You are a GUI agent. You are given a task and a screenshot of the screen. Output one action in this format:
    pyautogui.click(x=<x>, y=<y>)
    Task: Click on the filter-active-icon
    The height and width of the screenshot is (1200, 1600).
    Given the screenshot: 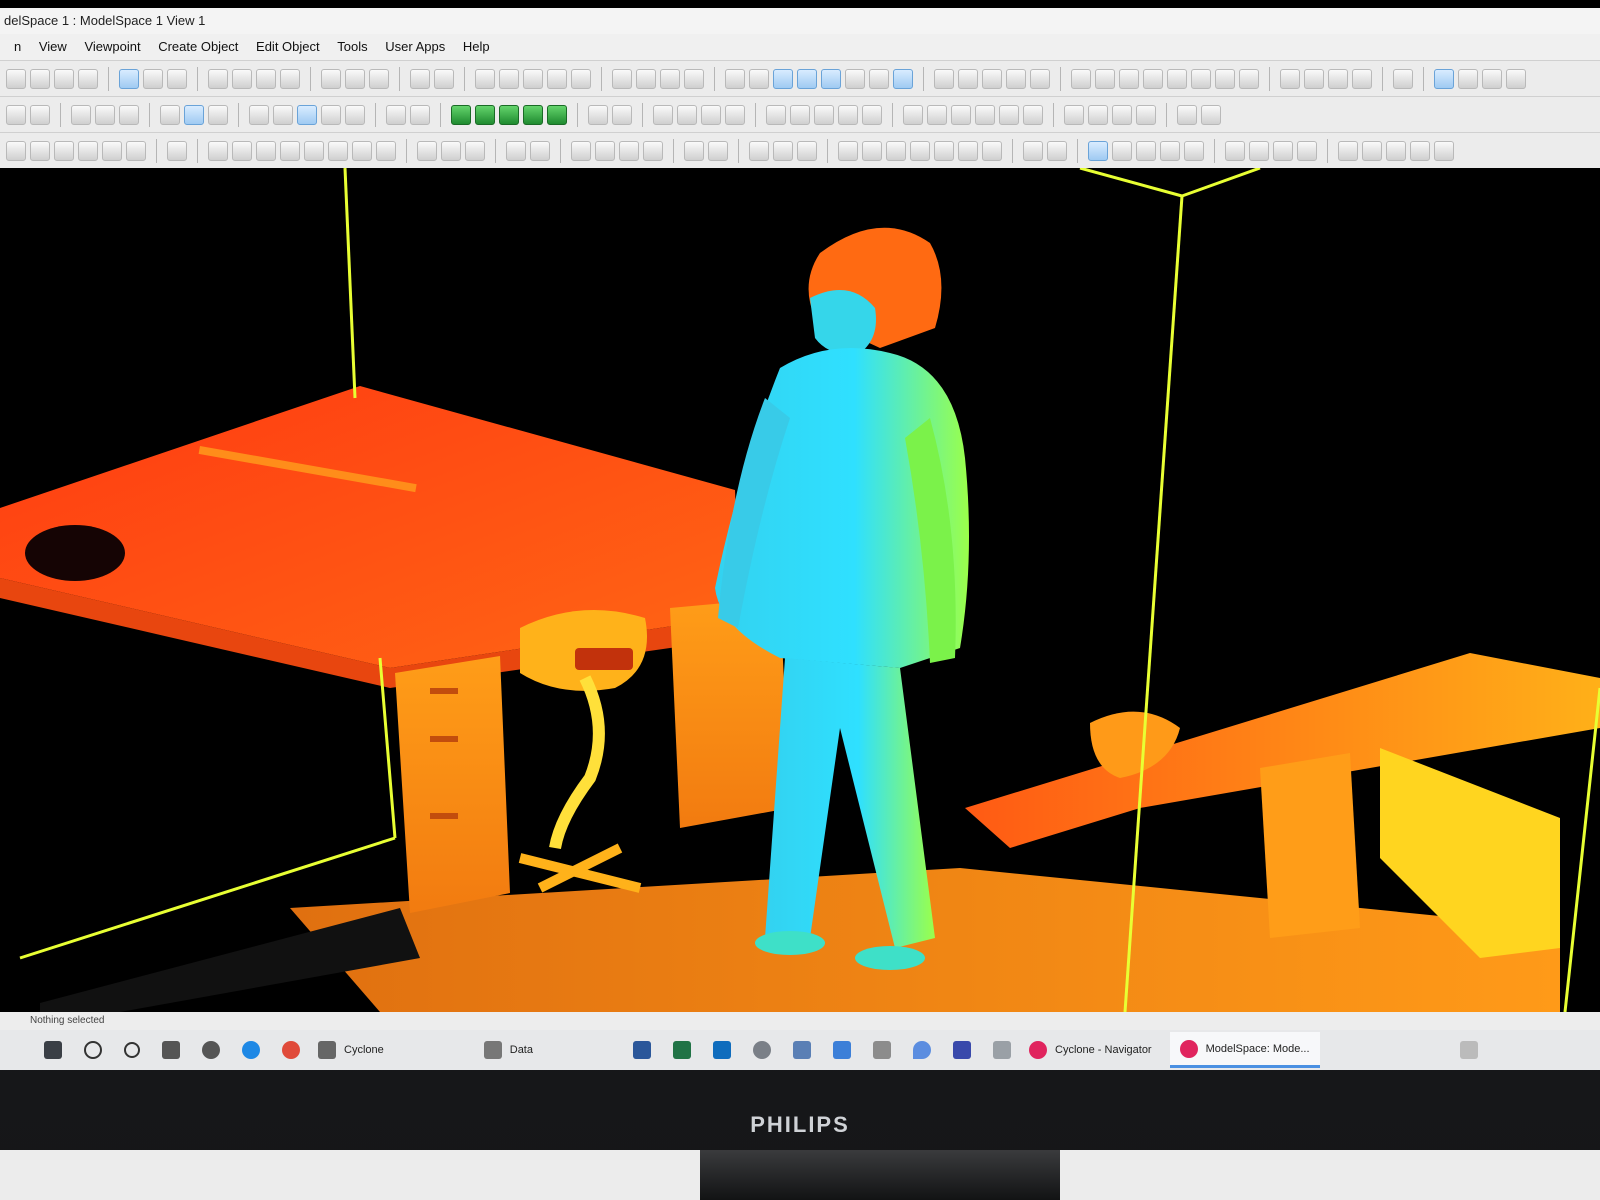 What is the action you would take?
    pyautogui.click(x=307, y=114)
    